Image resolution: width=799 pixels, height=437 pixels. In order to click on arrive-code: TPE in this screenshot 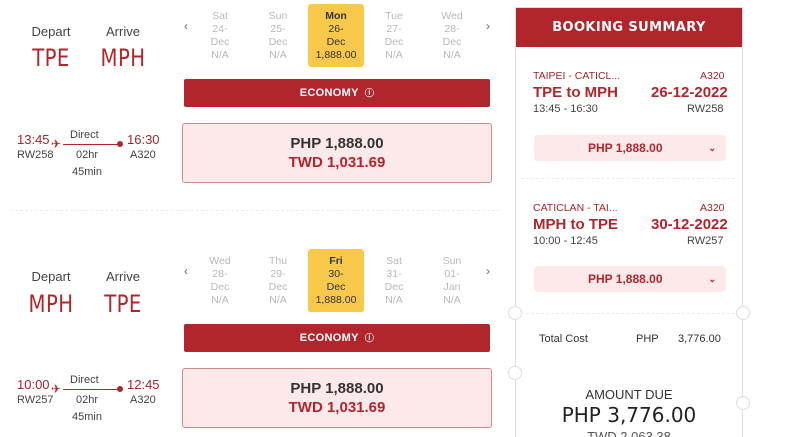, I will do `click(123, 304)`.